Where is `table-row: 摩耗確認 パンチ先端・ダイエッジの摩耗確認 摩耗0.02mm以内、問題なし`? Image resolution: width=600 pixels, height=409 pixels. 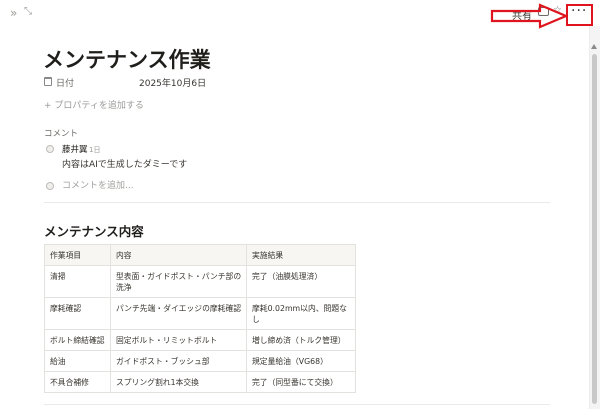
table-row: 摩耗確認 パンチ先端・ダイエッジの摩耗確認 摩耗0.02mm以内、問題なし is located at coordinates (200, 313).